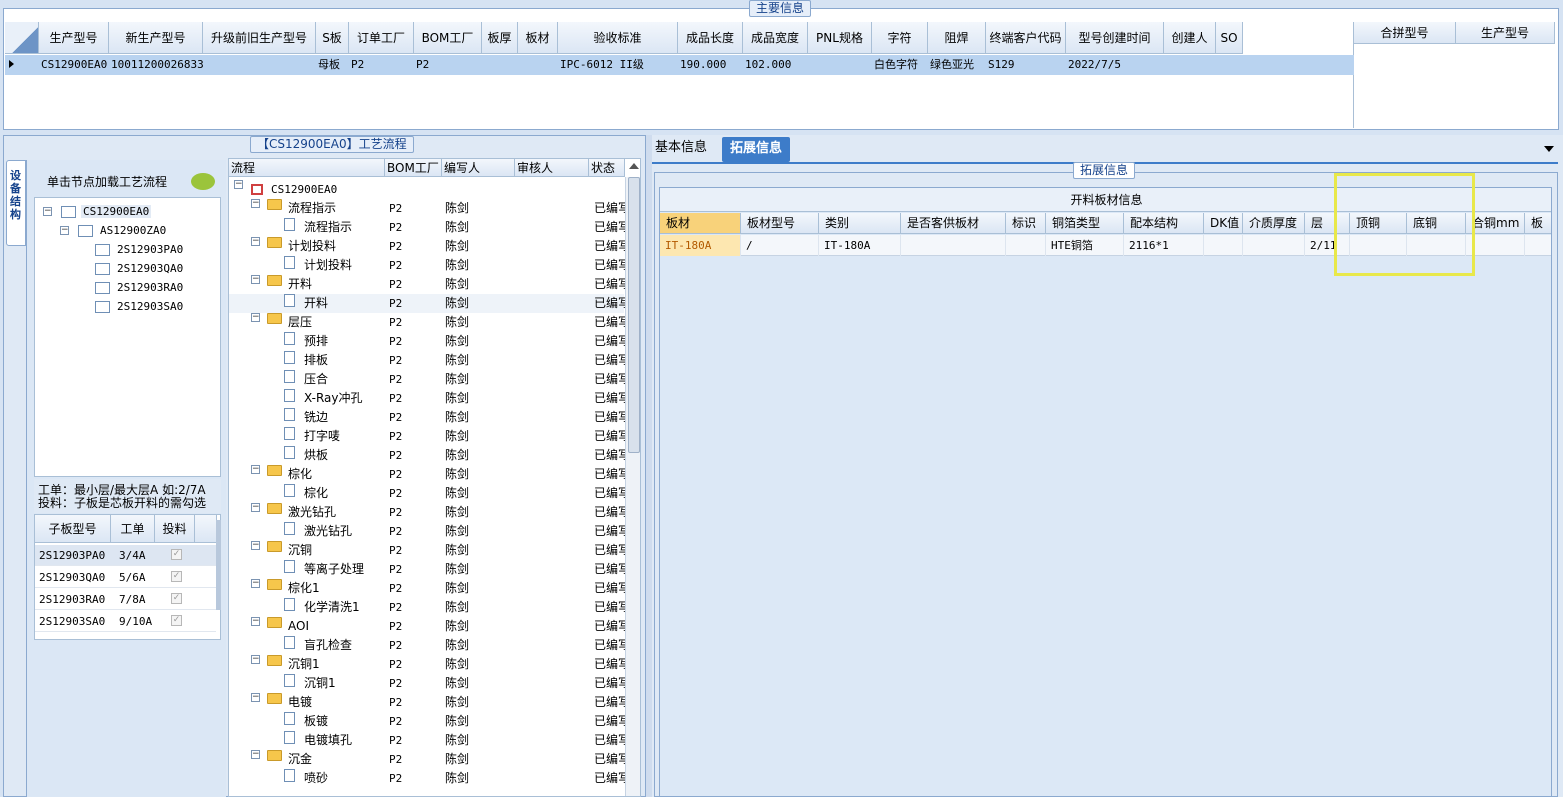  I want to click on flow-row: − 开料 P2 陈剑 已编写, so click(427, 284).